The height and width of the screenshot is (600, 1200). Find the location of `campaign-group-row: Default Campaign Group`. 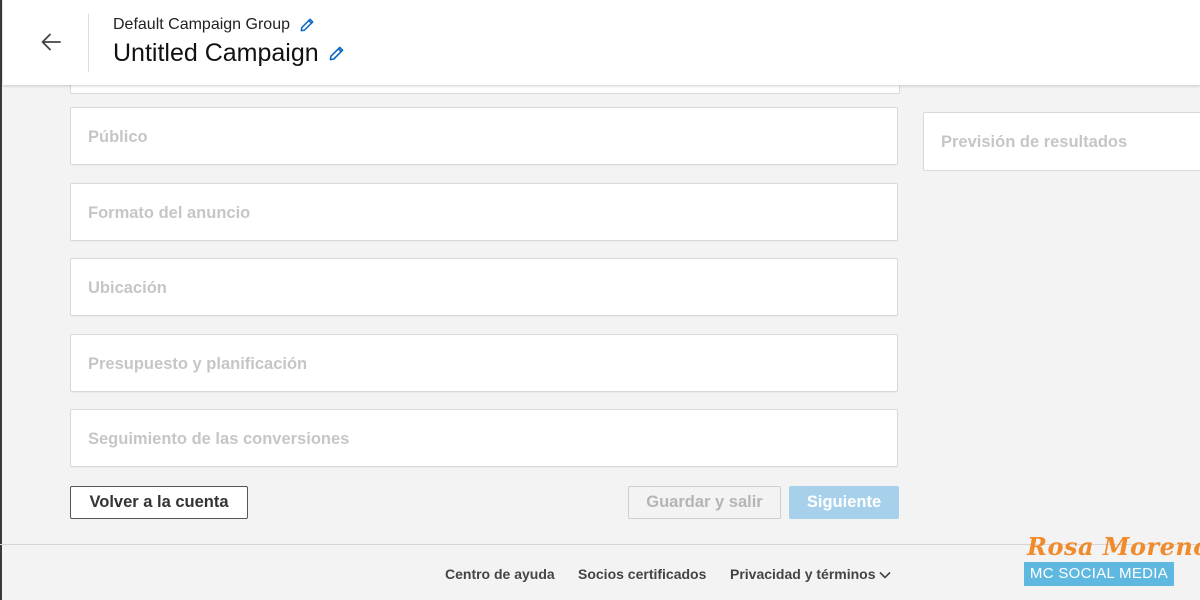

campaign-group-row: Default Campaign Group is located at coordinates (213, 25).